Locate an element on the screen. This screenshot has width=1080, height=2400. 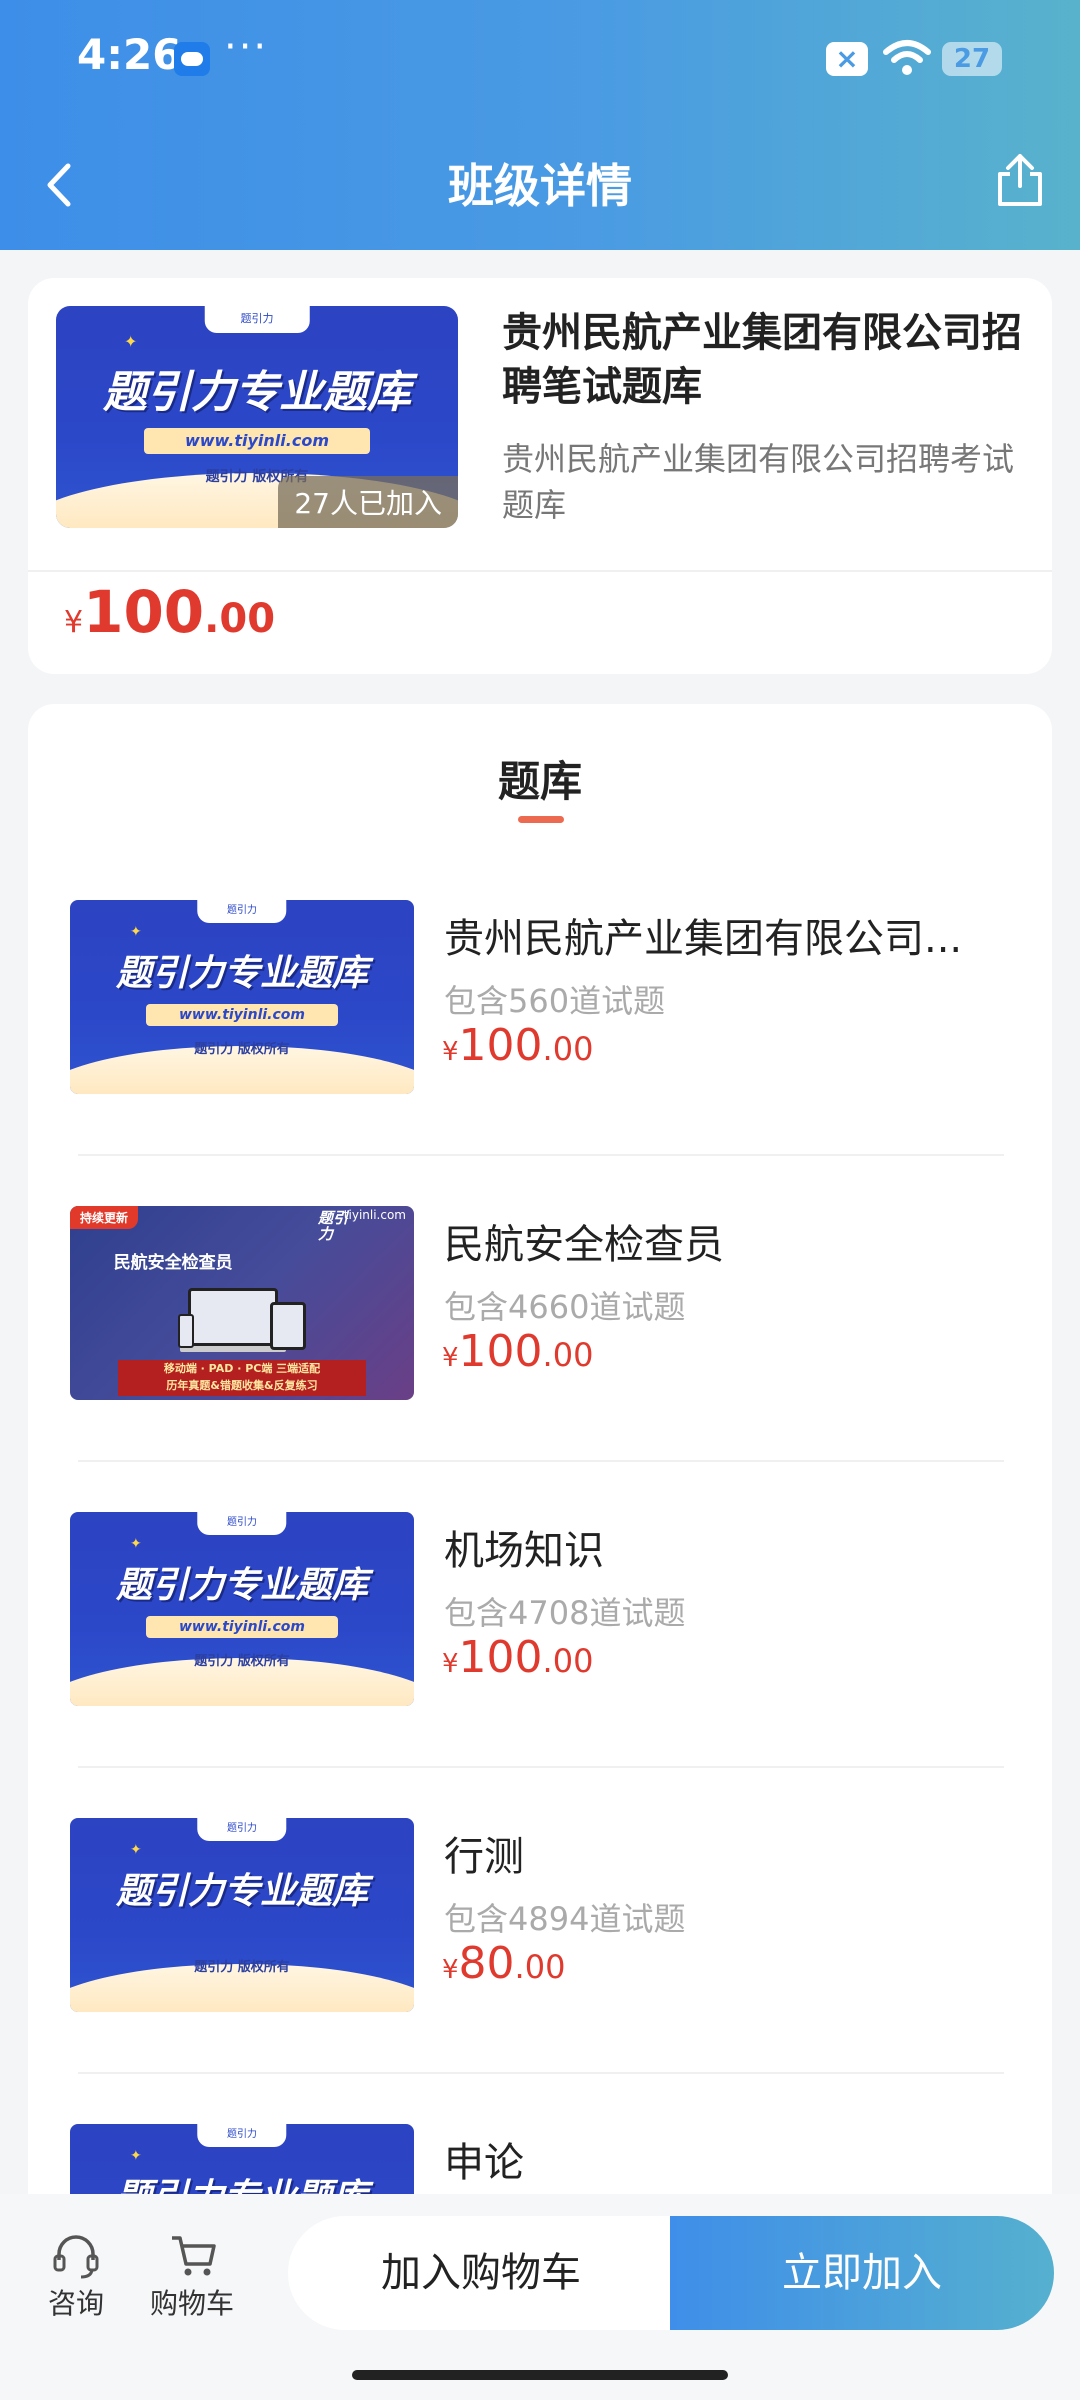
item-name: 民航安全检查员 is located at coordinates (584, 1245).